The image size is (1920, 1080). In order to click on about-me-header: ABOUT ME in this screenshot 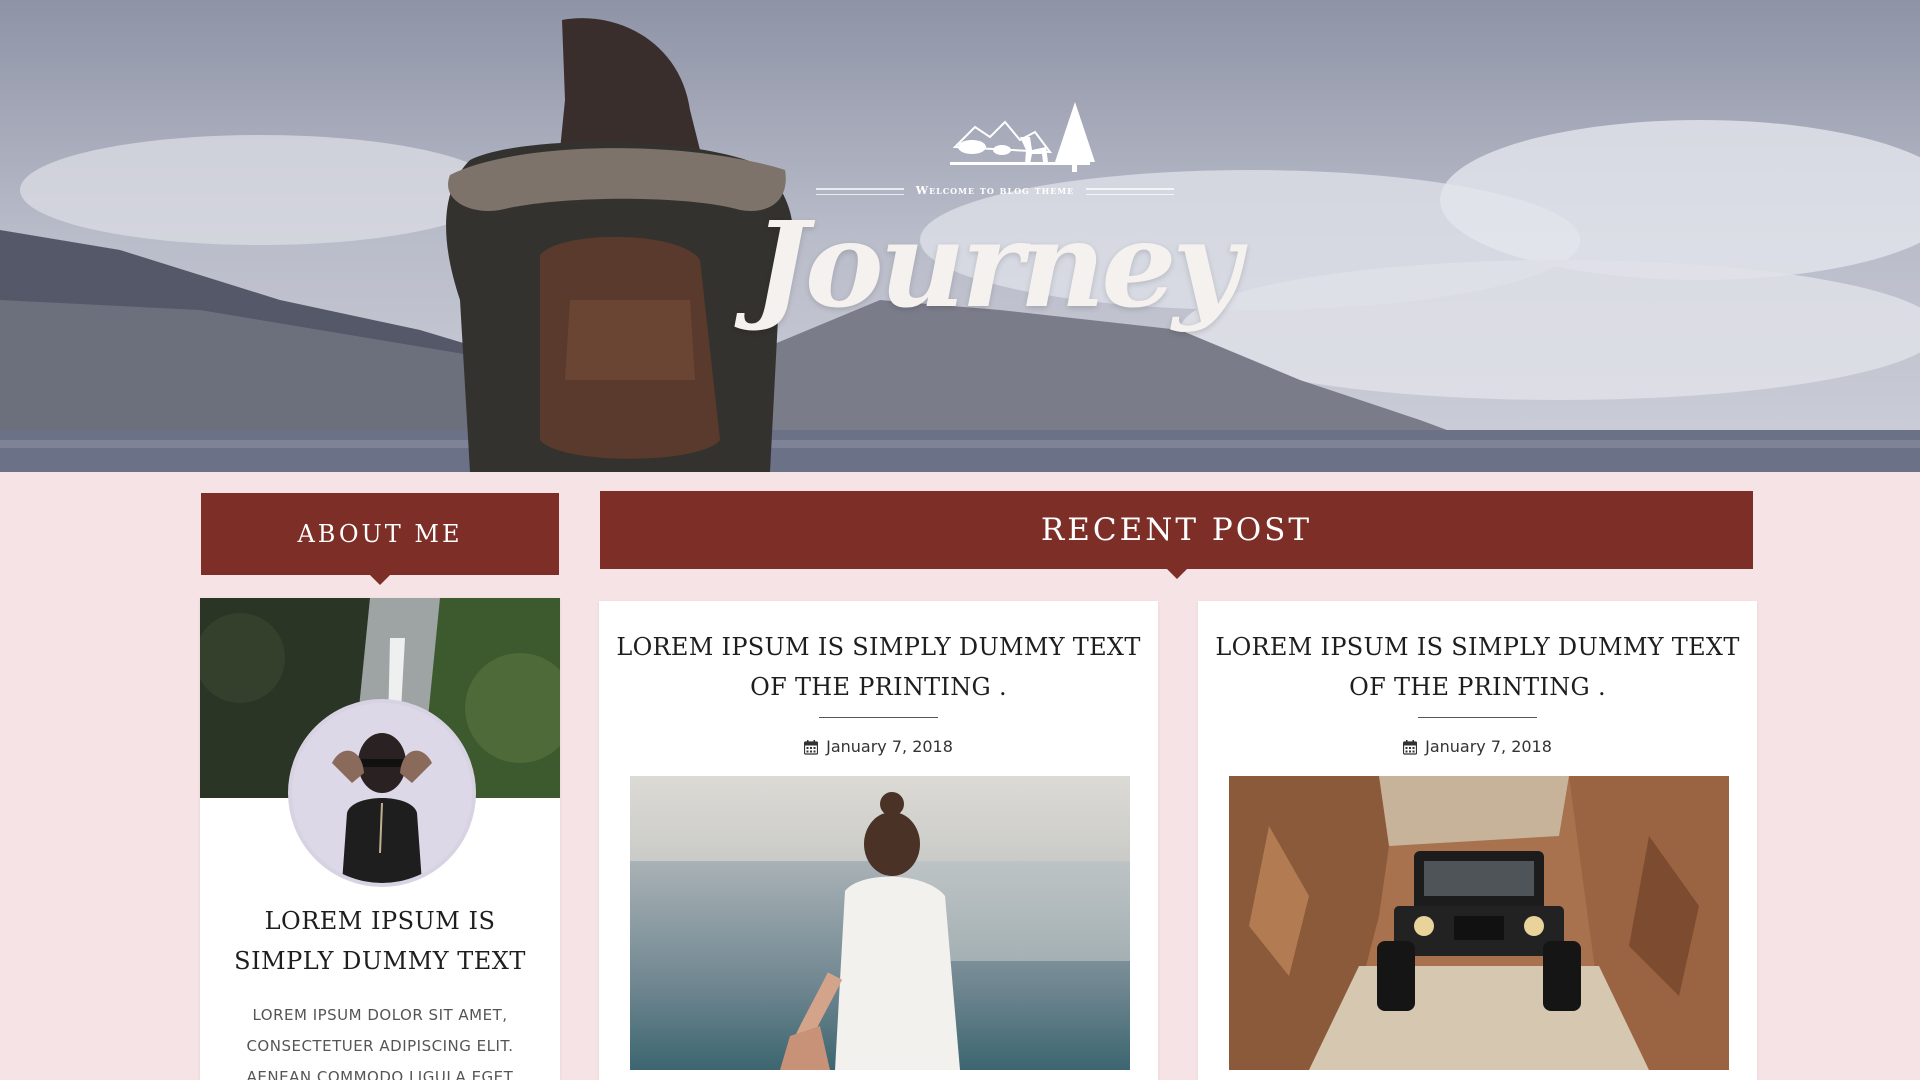, I will do `click(380, 539)`.